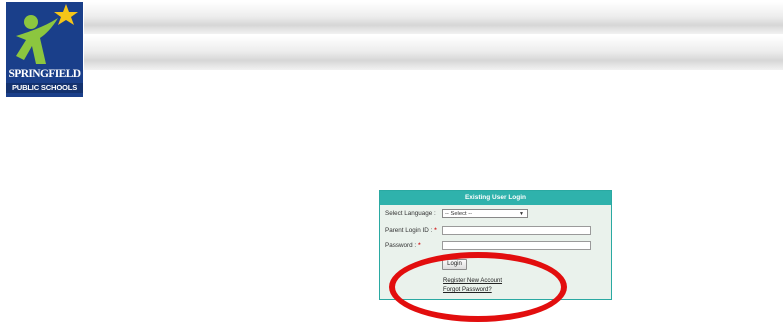  What do you see at coordinates (467, 290) in the screenshot?
I see `forgot-password-link: Forgot Password?` at bounding box center [467, 290].